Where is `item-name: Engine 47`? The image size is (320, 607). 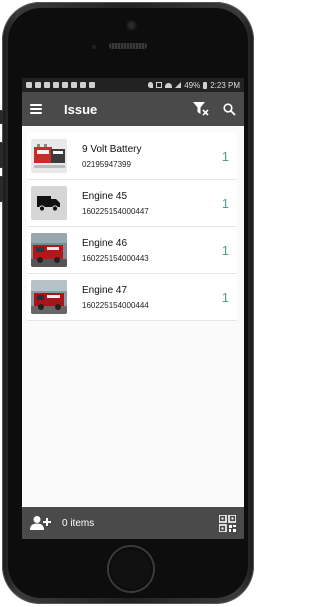 item-name: Engine 47 is located at coordinates (105, 290).